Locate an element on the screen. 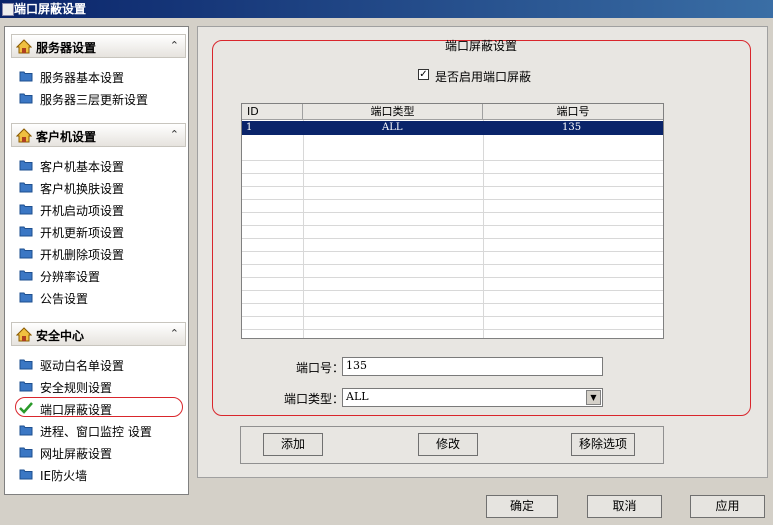 The image size is (773, 525). sidebar-item-notice: 公告设置 is located at coordinates (100, 297).